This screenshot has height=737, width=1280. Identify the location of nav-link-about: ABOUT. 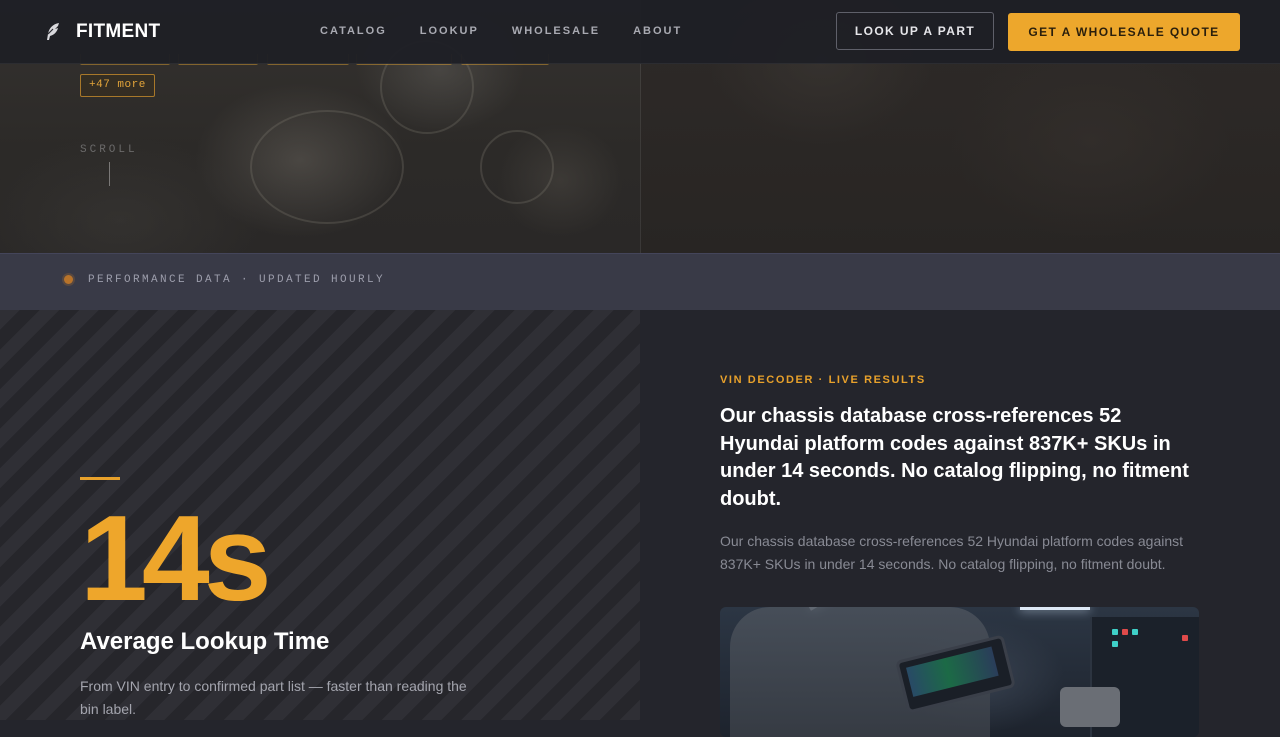
(657, 31).